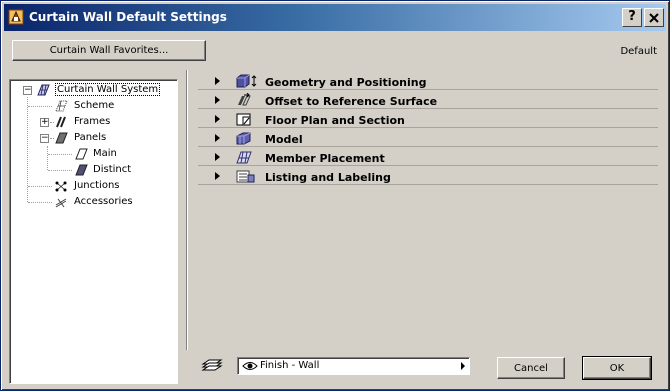  I want to click on main-panel-icon, so click(81, 154).